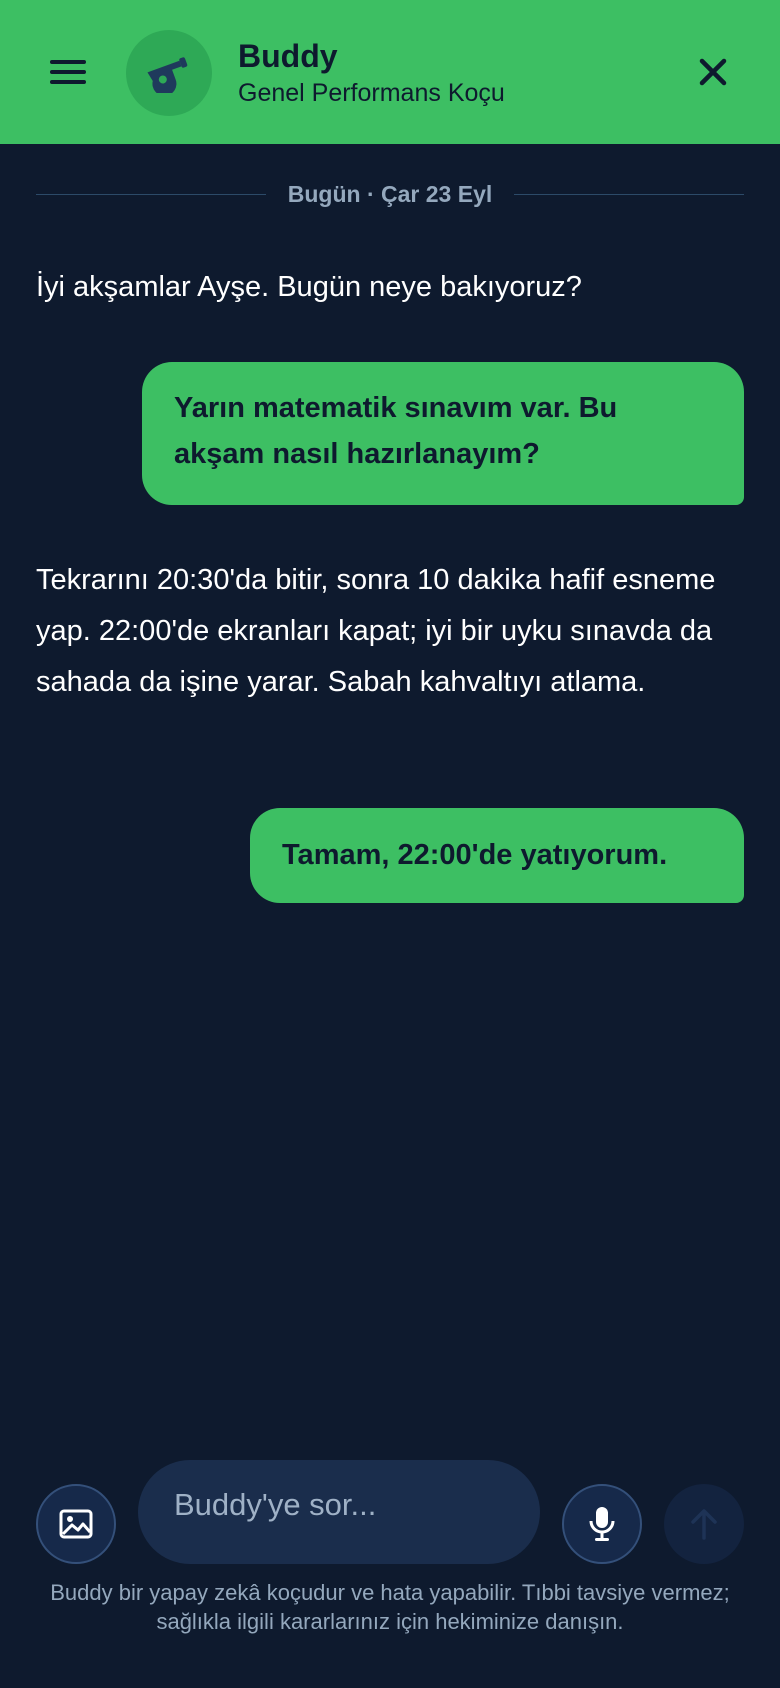 The image size is (780, 1688). I want to click on page-subtitle: Genel Performans Koçu, so click(371, 93).